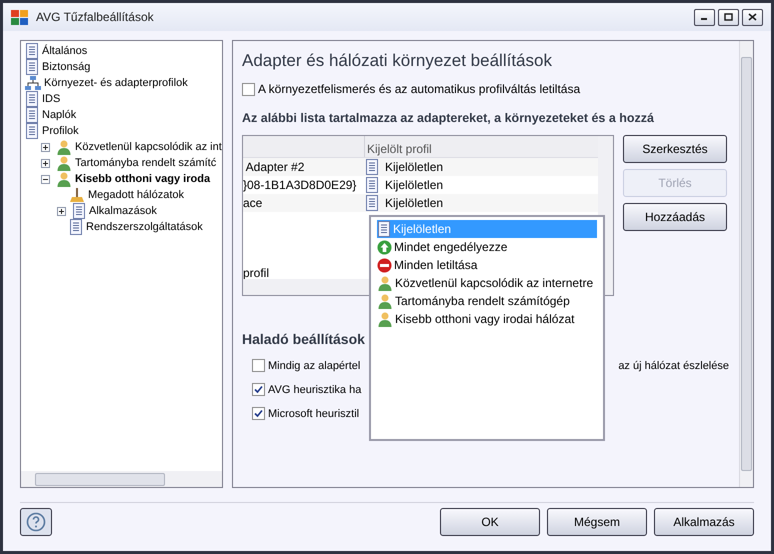 Image resolution: width=774 pixels, height=554 pixels. Describe the element at coordinates (142, 179) in the screenshot. I see `tree-item: Kisebb otthoni vagy iroda` at that location.